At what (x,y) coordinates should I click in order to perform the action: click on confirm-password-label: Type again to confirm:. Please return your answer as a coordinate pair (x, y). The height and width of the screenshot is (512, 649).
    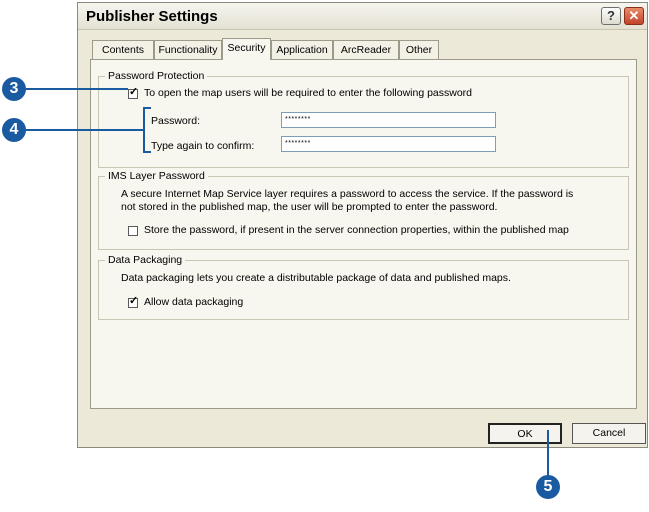
    Looking at the image, I should click on (203, 146).